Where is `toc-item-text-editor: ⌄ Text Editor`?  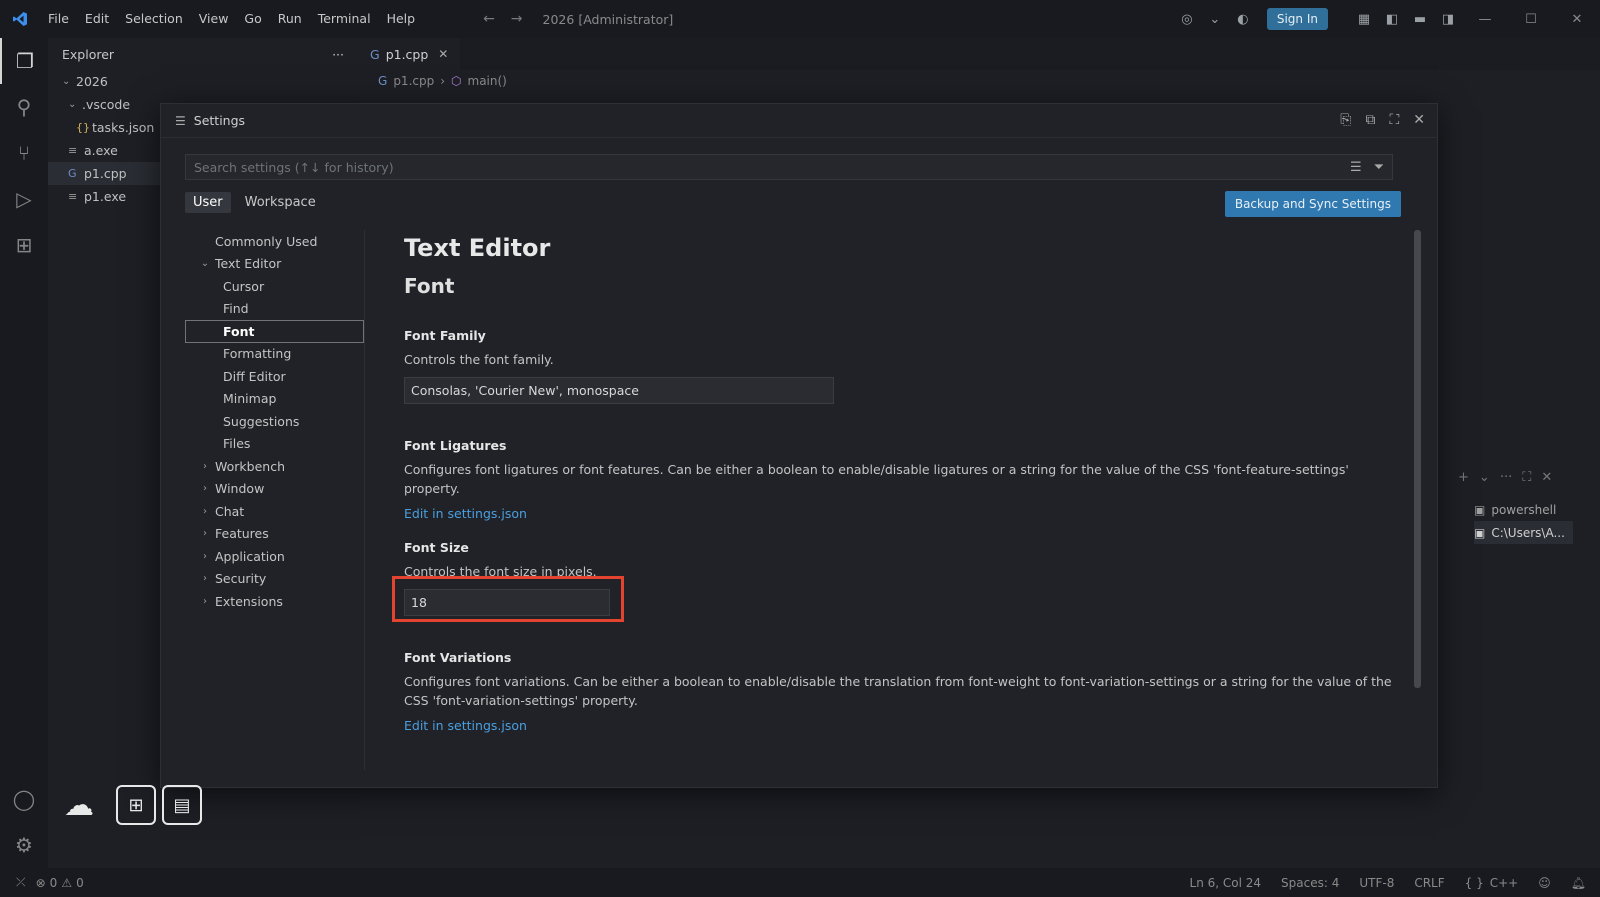
toc-item-text-editor: ⌄ Text Editor is located at coordinates (274, 264).